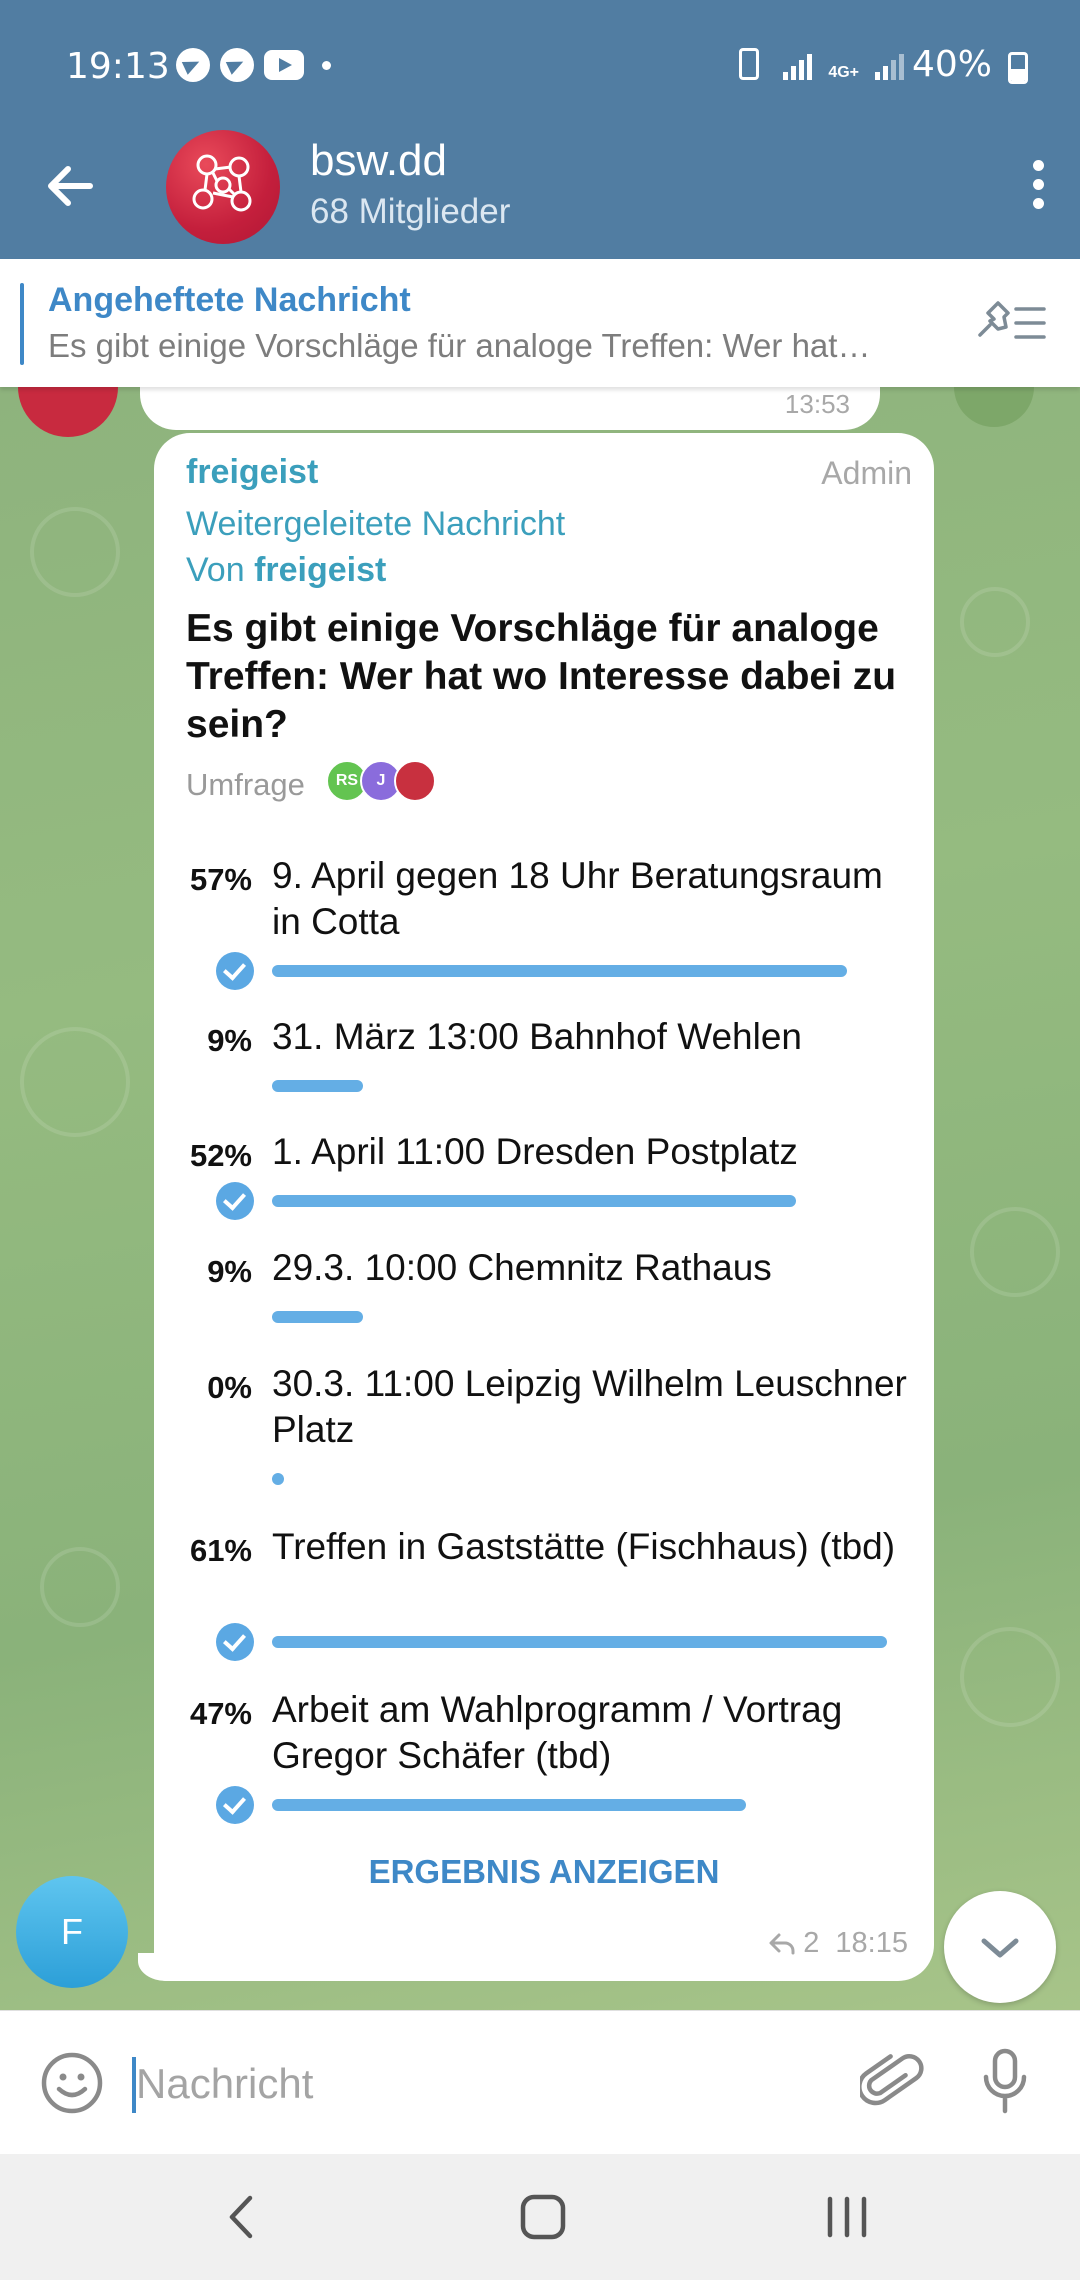  What do you see at coordinates (326, 65) in the screenshot?
I see `more-notifications-dot` at bounding box center [326, 65].